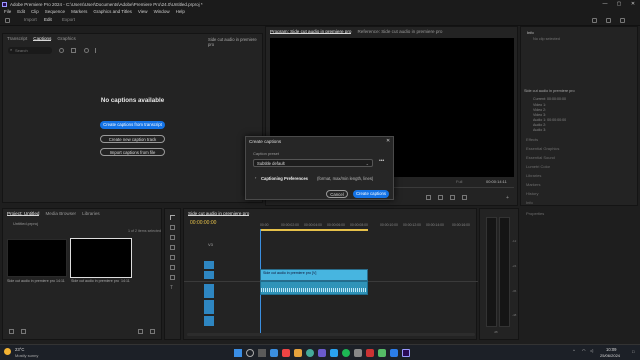 This screenshot has width=640, height=360. I want to click on file-explorer-icon, so click(274, 353).